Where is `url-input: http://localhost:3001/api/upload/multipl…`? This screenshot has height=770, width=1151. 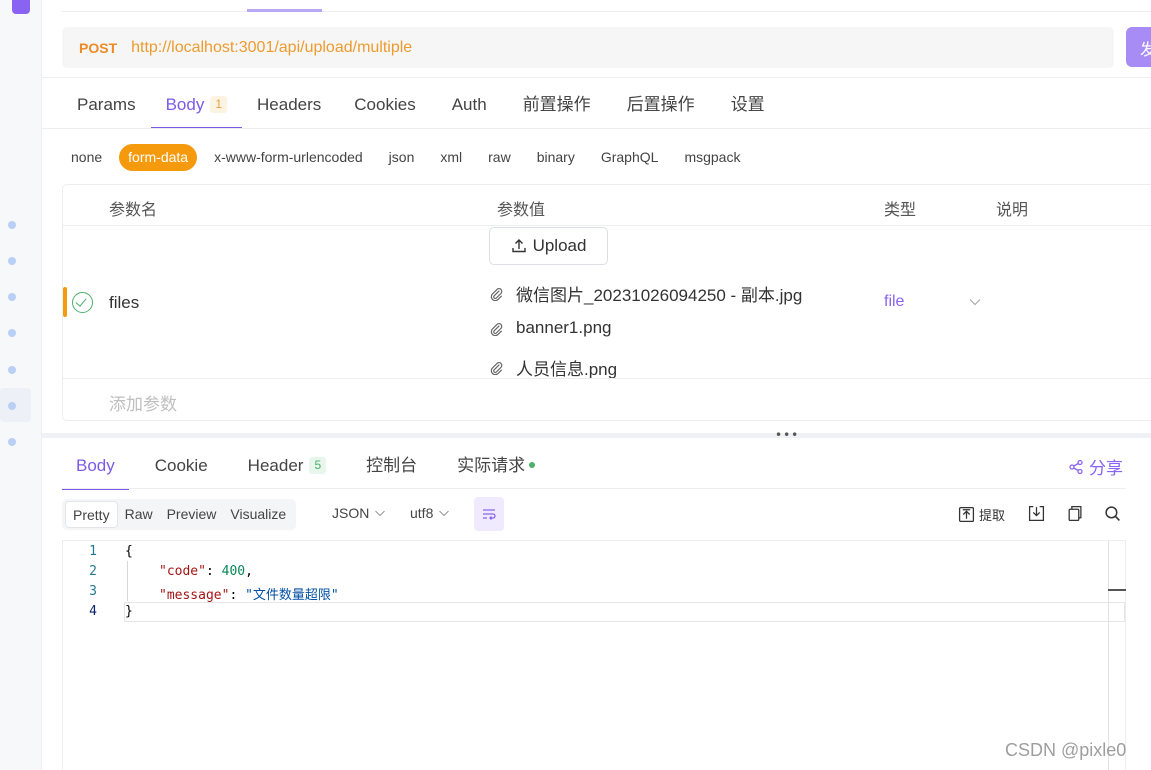
url-input: http://localhost:3001/api/upload/multipl… is located at coordinates (271, 48).